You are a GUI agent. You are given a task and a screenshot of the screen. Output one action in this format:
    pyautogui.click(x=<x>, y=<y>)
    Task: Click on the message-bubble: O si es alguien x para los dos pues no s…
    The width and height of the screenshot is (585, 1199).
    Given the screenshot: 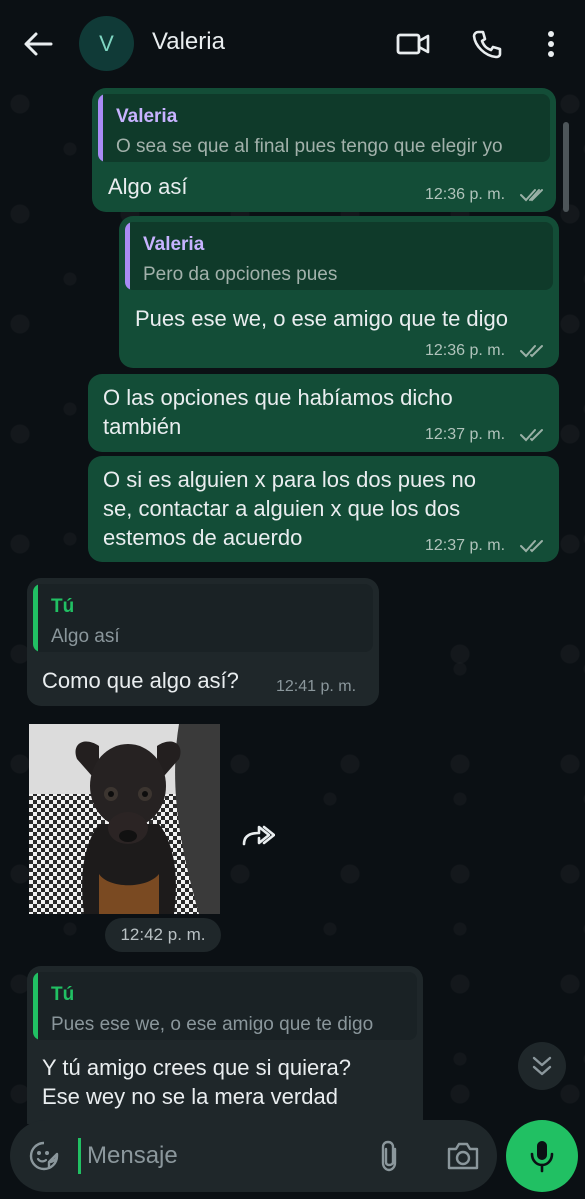 What is the action you would take?
    pyautogui.click(x=323, y=509)
    